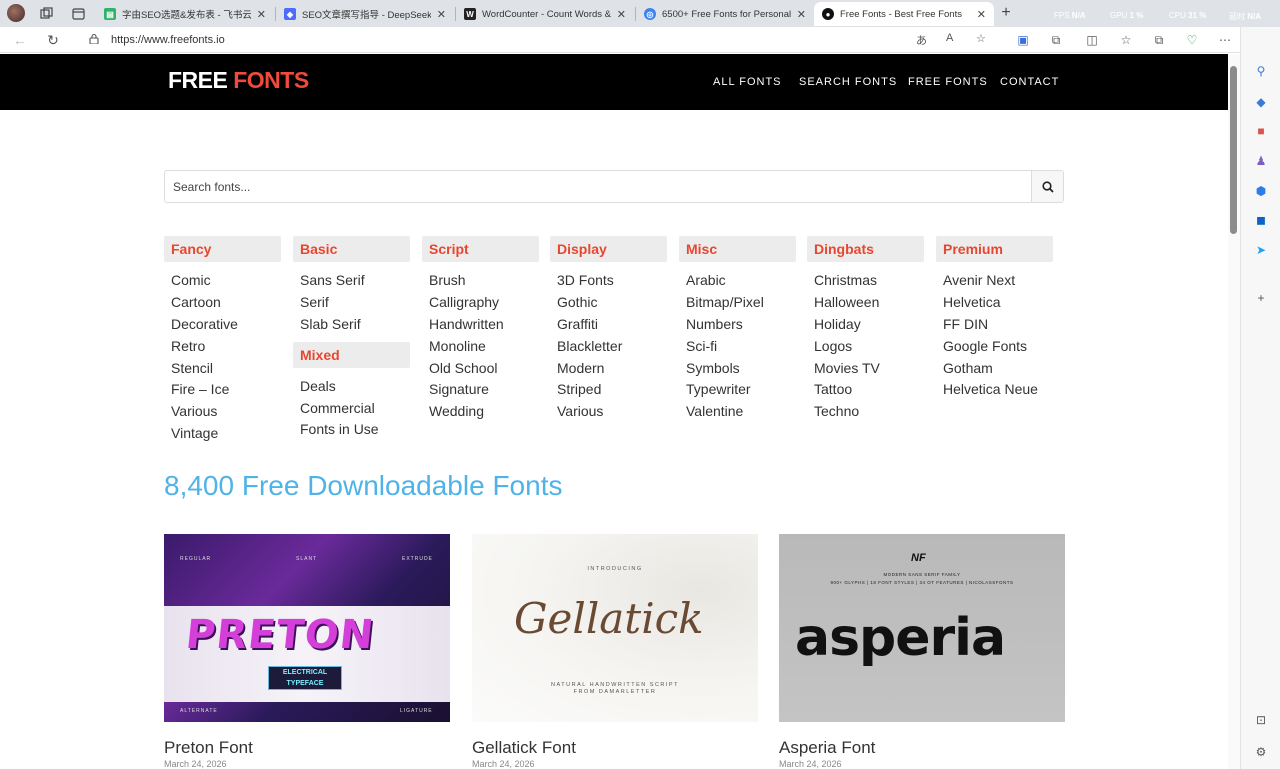 Image resolution: width=1280 pixels, height=769 pixels. What do you see at coordinates (545, 14) in the screenshot?
I see `tab-wordcounter: W WordCounter - Count Words & C ✕` at bounding box center [545, 14].